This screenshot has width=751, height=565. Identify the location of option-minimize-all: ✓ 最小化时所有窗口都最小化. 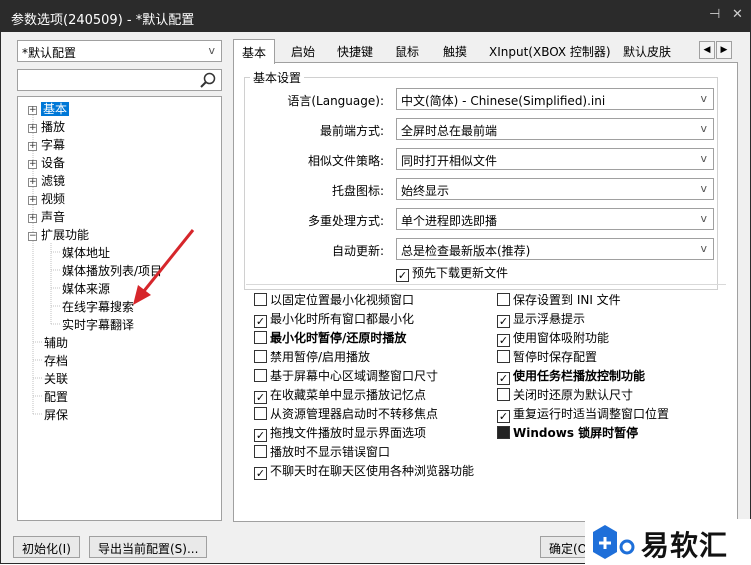
(334, 319).